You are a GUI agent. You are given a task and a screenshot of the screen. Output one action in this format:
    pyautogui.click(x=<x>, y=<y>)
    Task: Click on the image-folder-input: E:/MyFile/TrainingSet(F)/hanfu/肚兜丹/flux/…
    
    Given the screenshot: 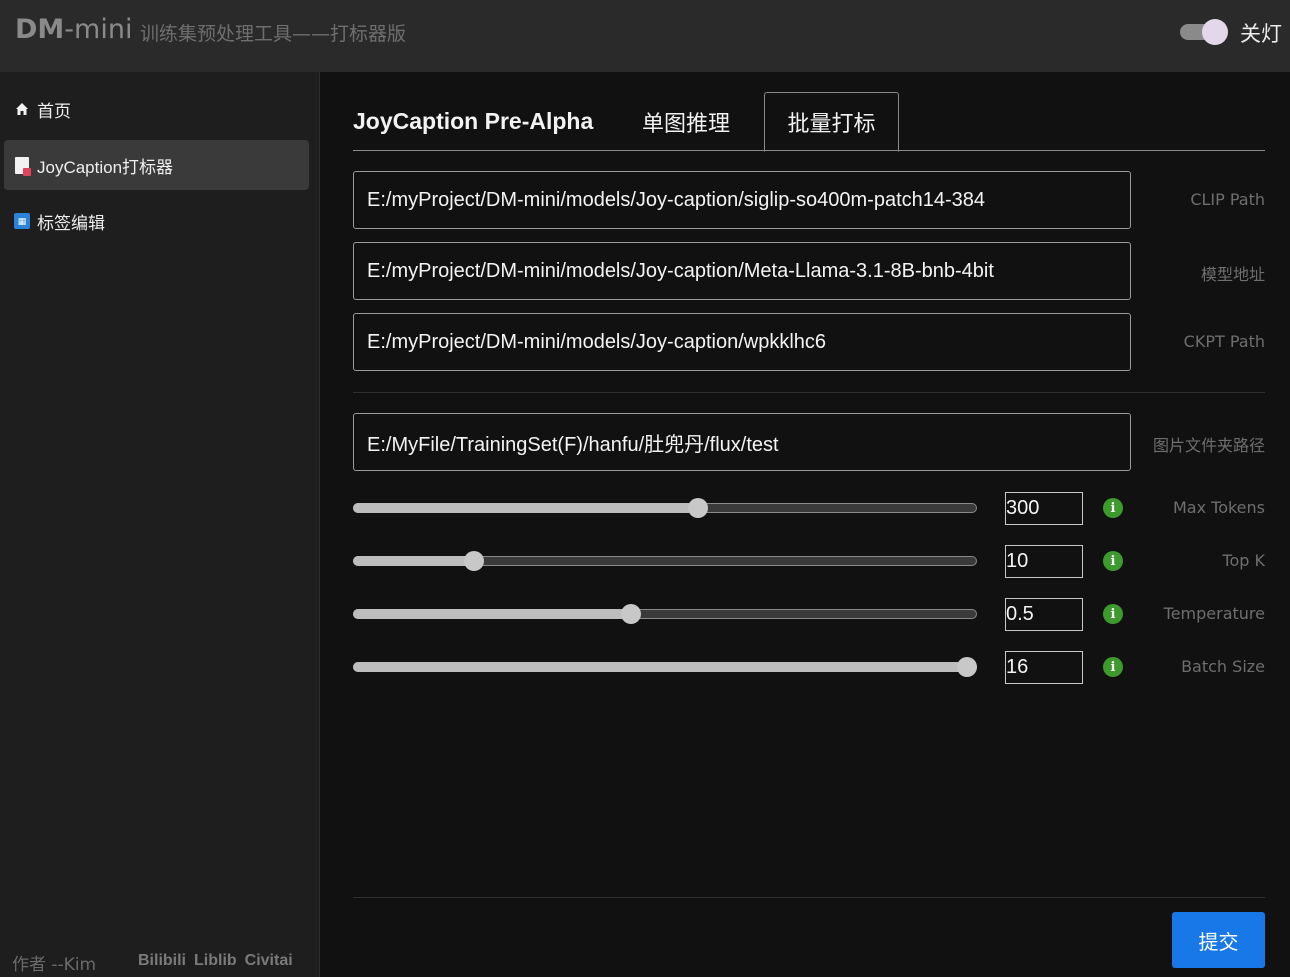 What is the action you would take?
    pyautogui.click(x=742, y=442)
    